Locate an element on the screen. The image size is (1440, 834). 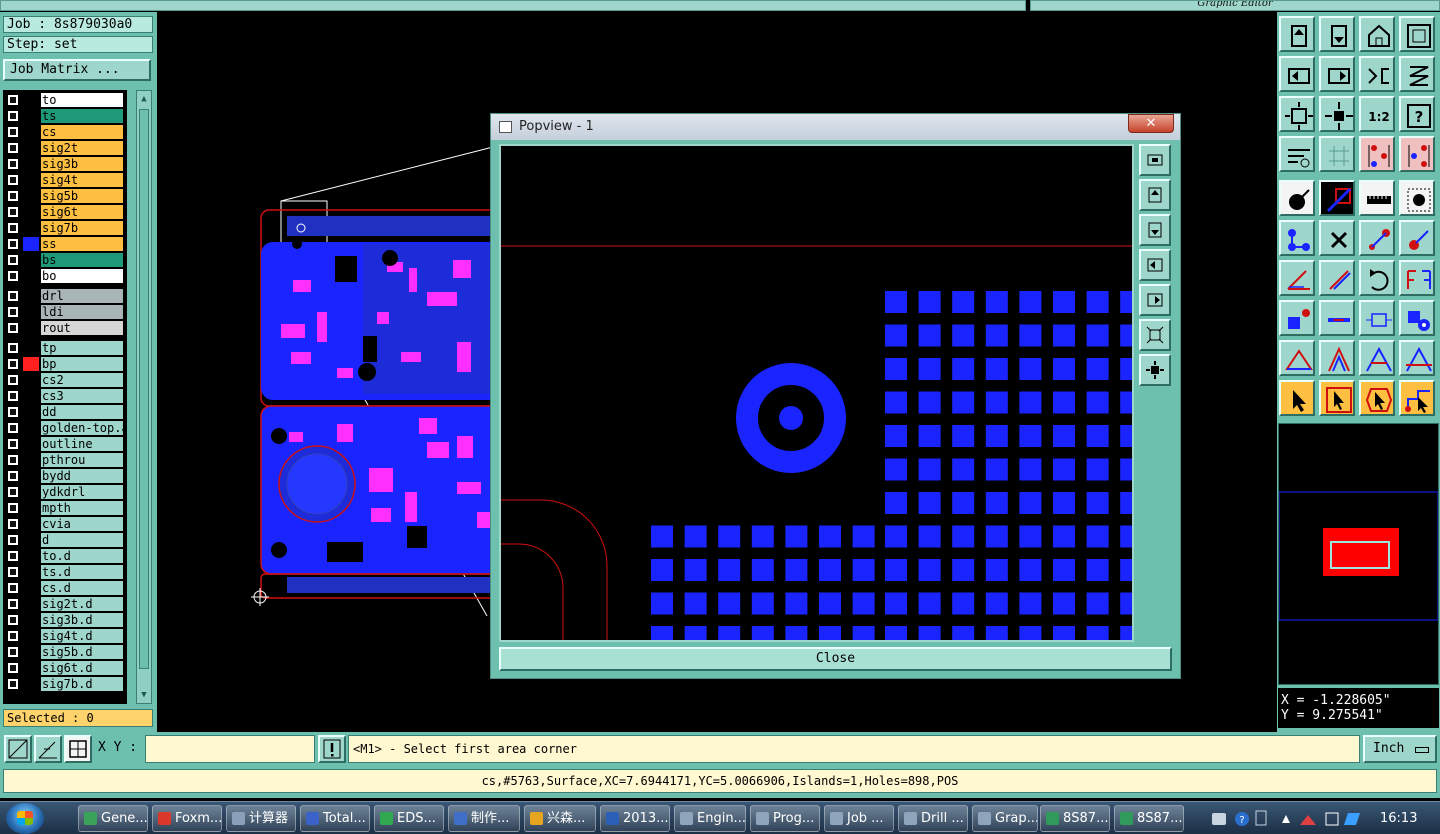
layer-name: bs is located at coordinates (82, 260).